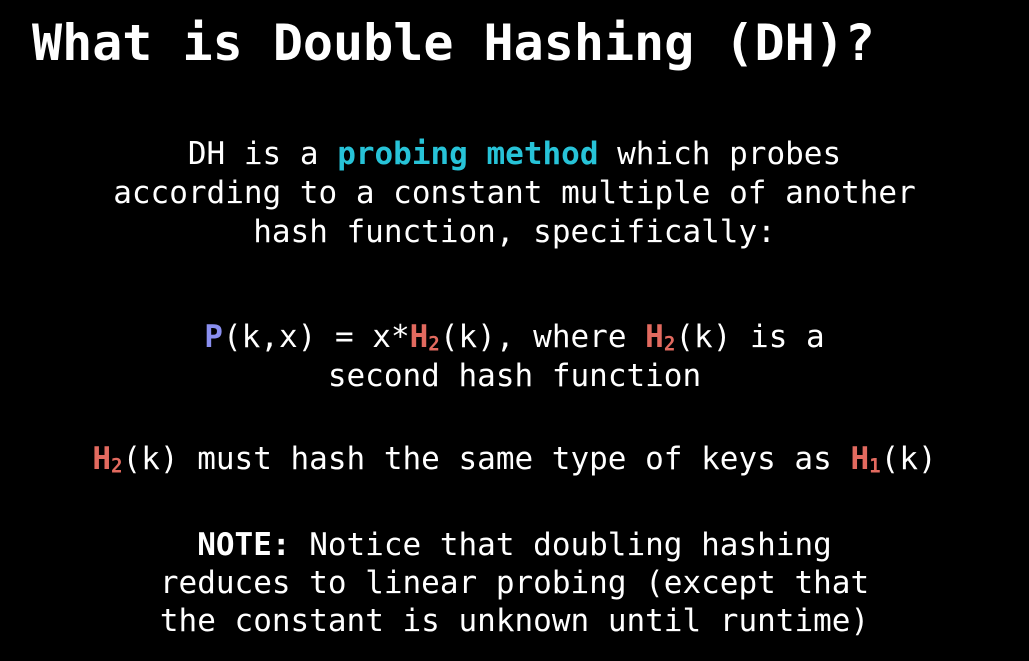 Image resolution: width=1029 pixels, height=661 pixels. Describe the element at coordinates (434, 344) in the screenshot. I see `formula-h-subscript: 2` at that location.